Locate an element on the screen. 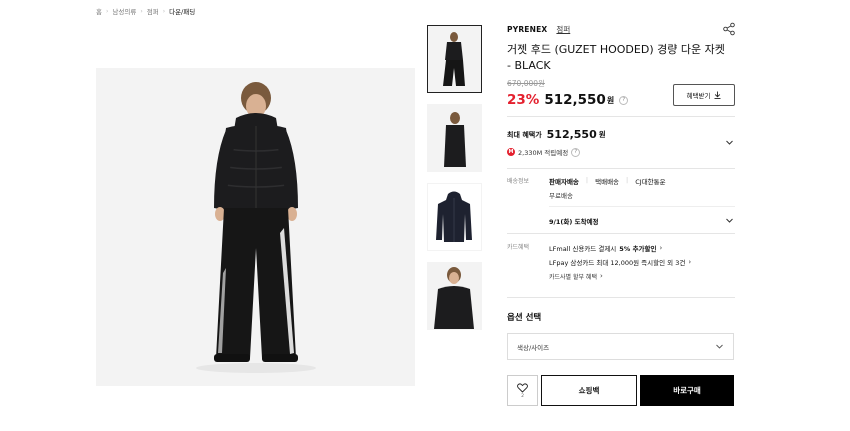 This screenshot has width=850, height=431. card-benefit-line-3: 카드사별 할부 혜택 › is located at coordinates (620, 276).